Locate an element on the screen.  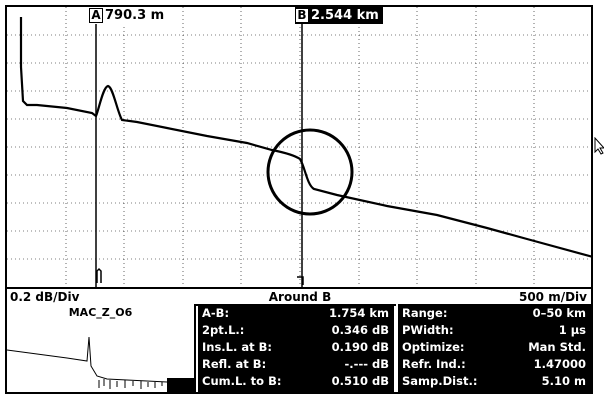
result-label: Refl. at B: is located at coordinates (234, 364).